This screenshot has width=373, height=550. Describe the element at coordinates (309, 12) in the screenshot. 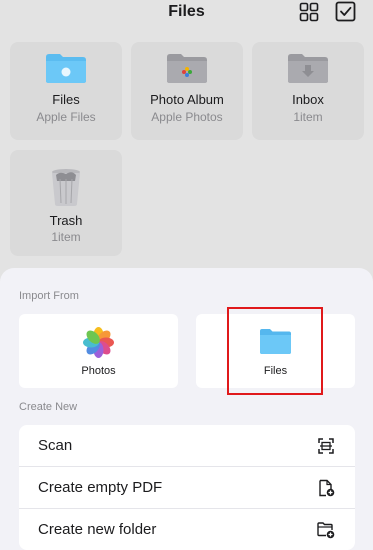

I see `grid-view-icon` at that location.